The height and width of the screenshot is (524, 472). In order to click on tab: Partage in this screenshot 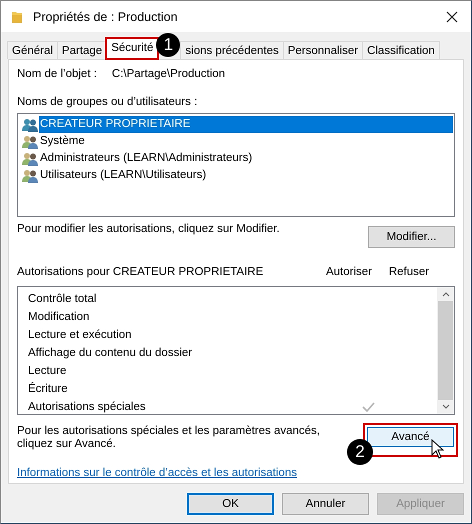, I will do `click(82, 50)`.